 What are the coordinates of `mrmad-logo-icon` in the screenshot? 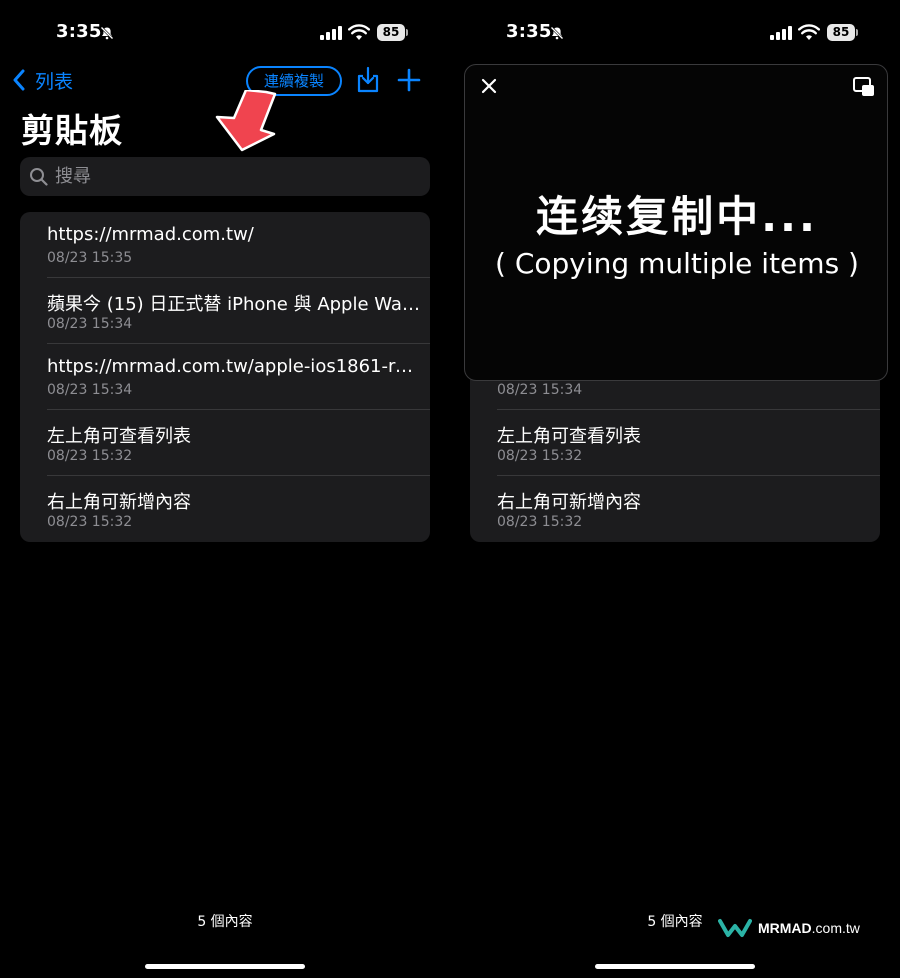 It's located at (735, 928).